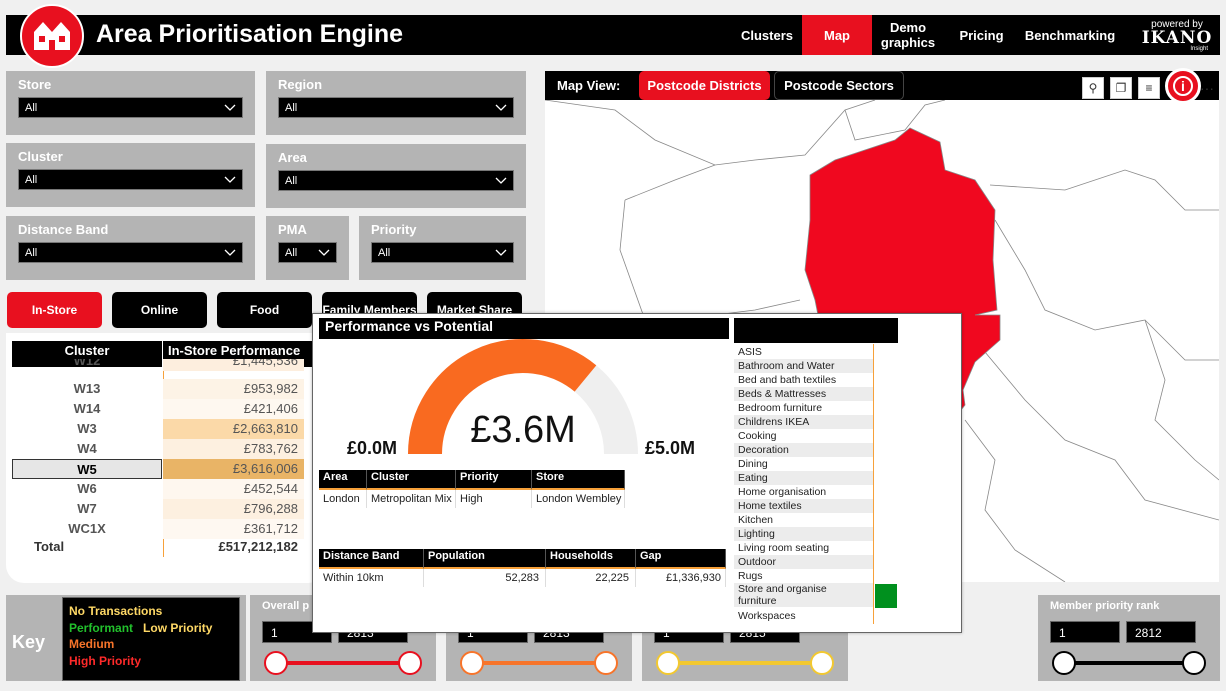 The width and height of the screenshot is (1226, 691). What do you see at coordinates (767, 35) in the screenshot?
I see `nav-clusters: Clusters` at bounding box center [767, 35].